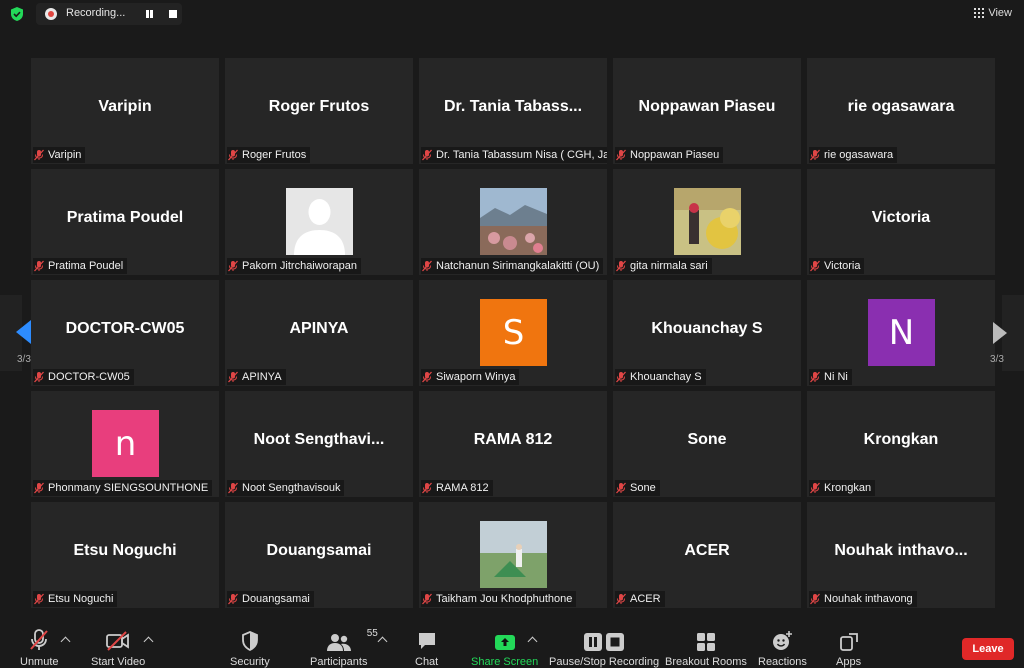  Describe the element at coordinates (707, 550) in the screenshot. I see `participant-display-name: ACER` at that location.